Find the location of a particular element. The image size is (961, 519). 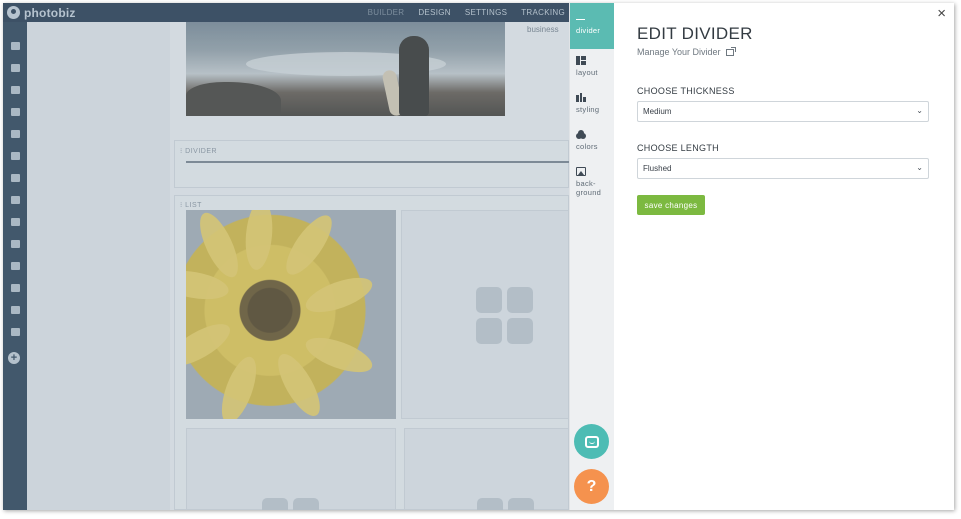

colors-icon is located at coordinates (581, 134).